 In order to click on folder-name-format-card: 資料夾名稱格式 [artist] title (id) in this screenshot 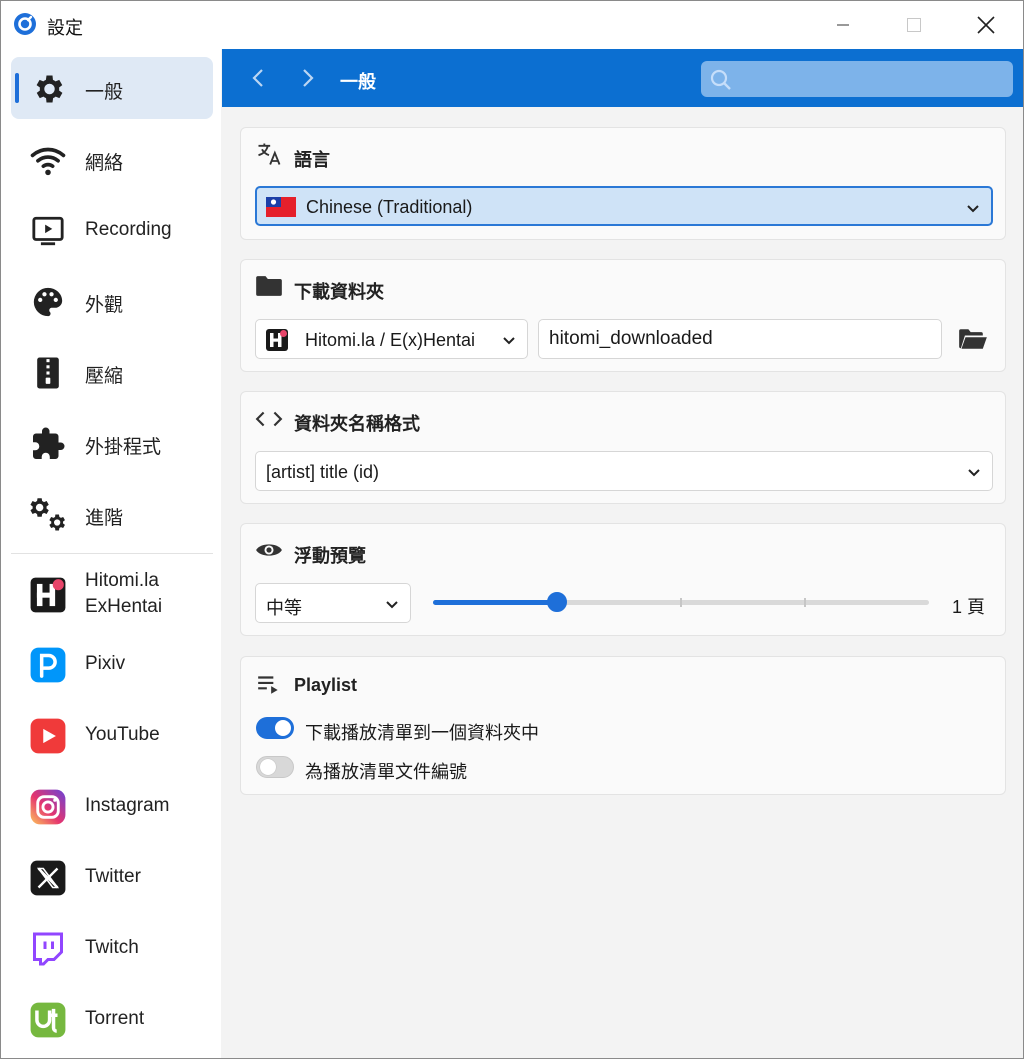, I will do `click(623, 447)`.